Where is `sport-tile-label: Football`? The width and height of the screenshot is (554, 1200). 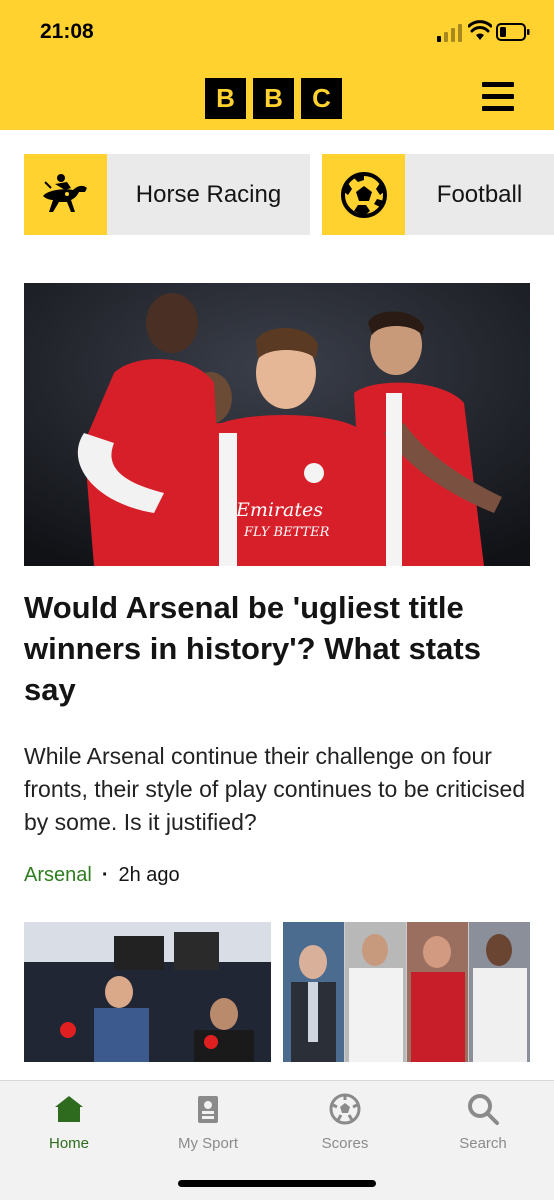
sport-tile-label: Football is located at coordinates (479, 194).